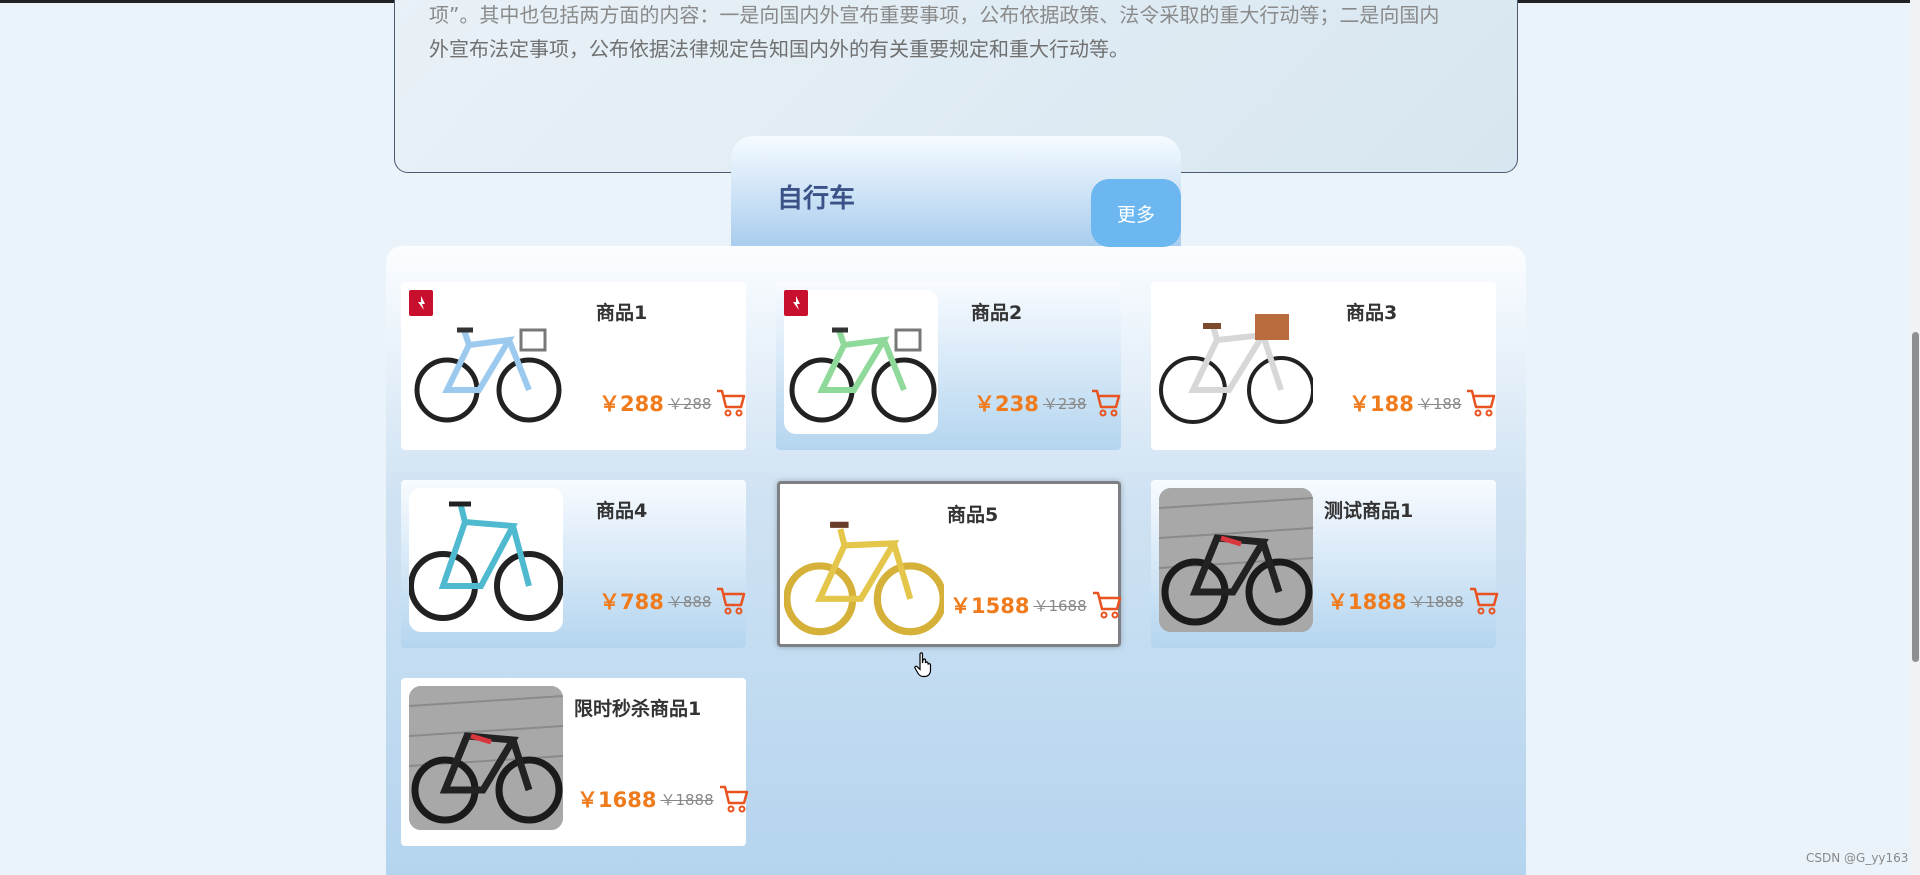 The height and width of the screenshot is (875, 1920). What do you see at coordinates (621, 311) in the screenshot?
I see `product-name: 商品1` at bounding box center [621, 311].